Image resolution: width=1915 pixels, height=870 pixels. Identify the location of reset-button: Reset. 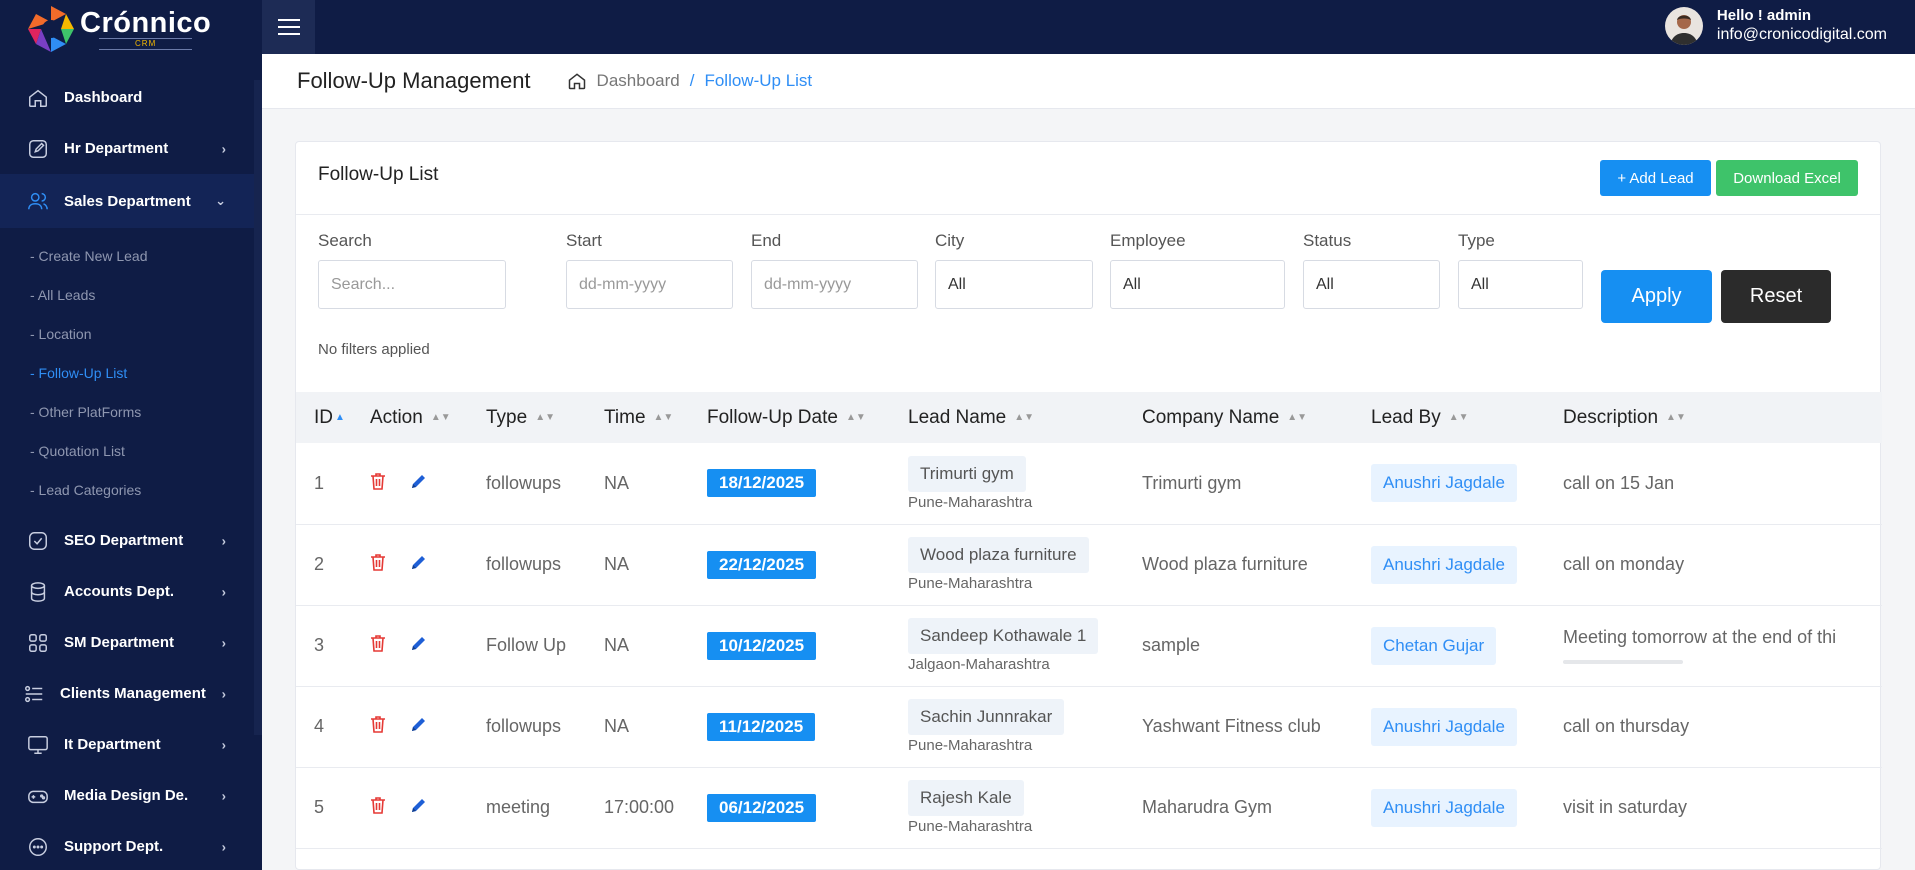
(1776, 296).